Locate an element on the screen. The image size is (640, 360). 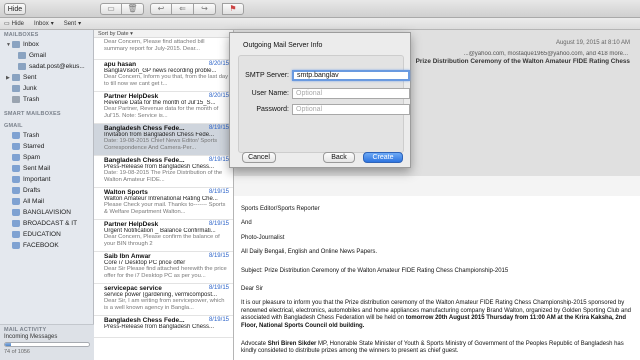
sidebar-item-junk: Junk is located at coordinates (46, 88).